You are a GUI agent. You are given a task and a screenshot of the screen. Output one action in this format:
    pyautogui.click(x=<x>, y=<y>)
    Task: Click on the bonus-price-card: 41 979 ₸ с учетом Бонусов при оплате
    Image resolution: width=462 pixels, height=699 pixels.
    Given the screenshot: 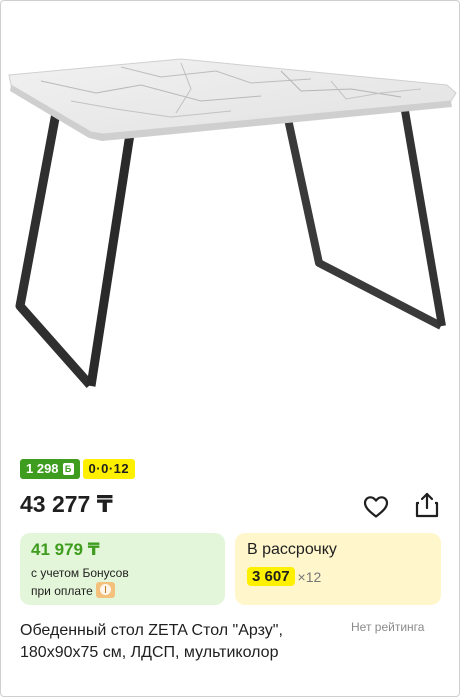 What is the action you would take?
    pyautogui.click(x=122, y=569)
    